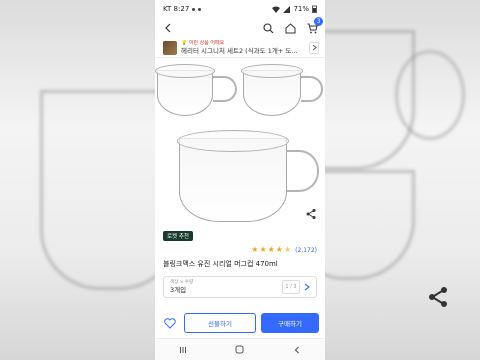  I want to click on background-handle, so click(430, 95).